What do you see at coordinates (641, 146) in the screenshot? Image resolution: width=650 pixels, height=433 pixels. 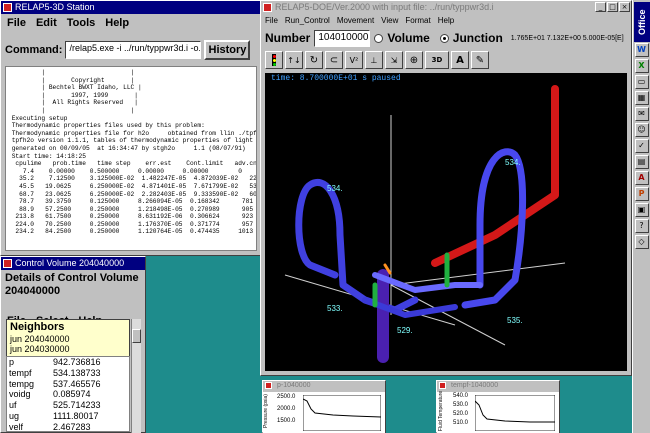 I see `office-tasks-icon: ✓` at bounding box center [641, 146].